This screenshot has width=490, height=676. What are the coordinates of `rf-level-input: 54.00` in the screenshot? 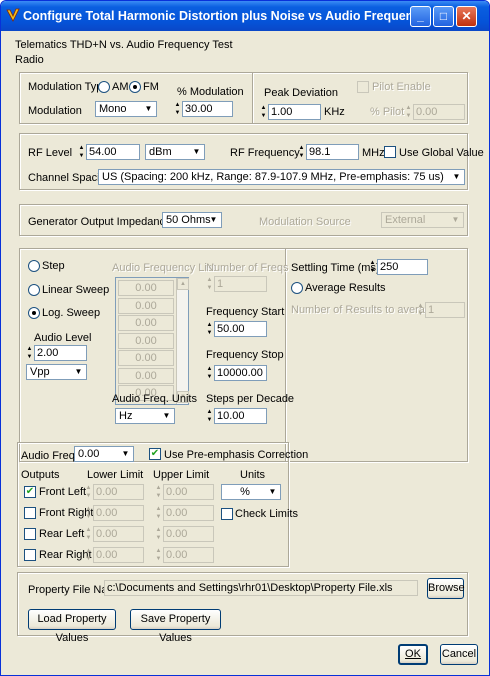 It's located at (113, 152).